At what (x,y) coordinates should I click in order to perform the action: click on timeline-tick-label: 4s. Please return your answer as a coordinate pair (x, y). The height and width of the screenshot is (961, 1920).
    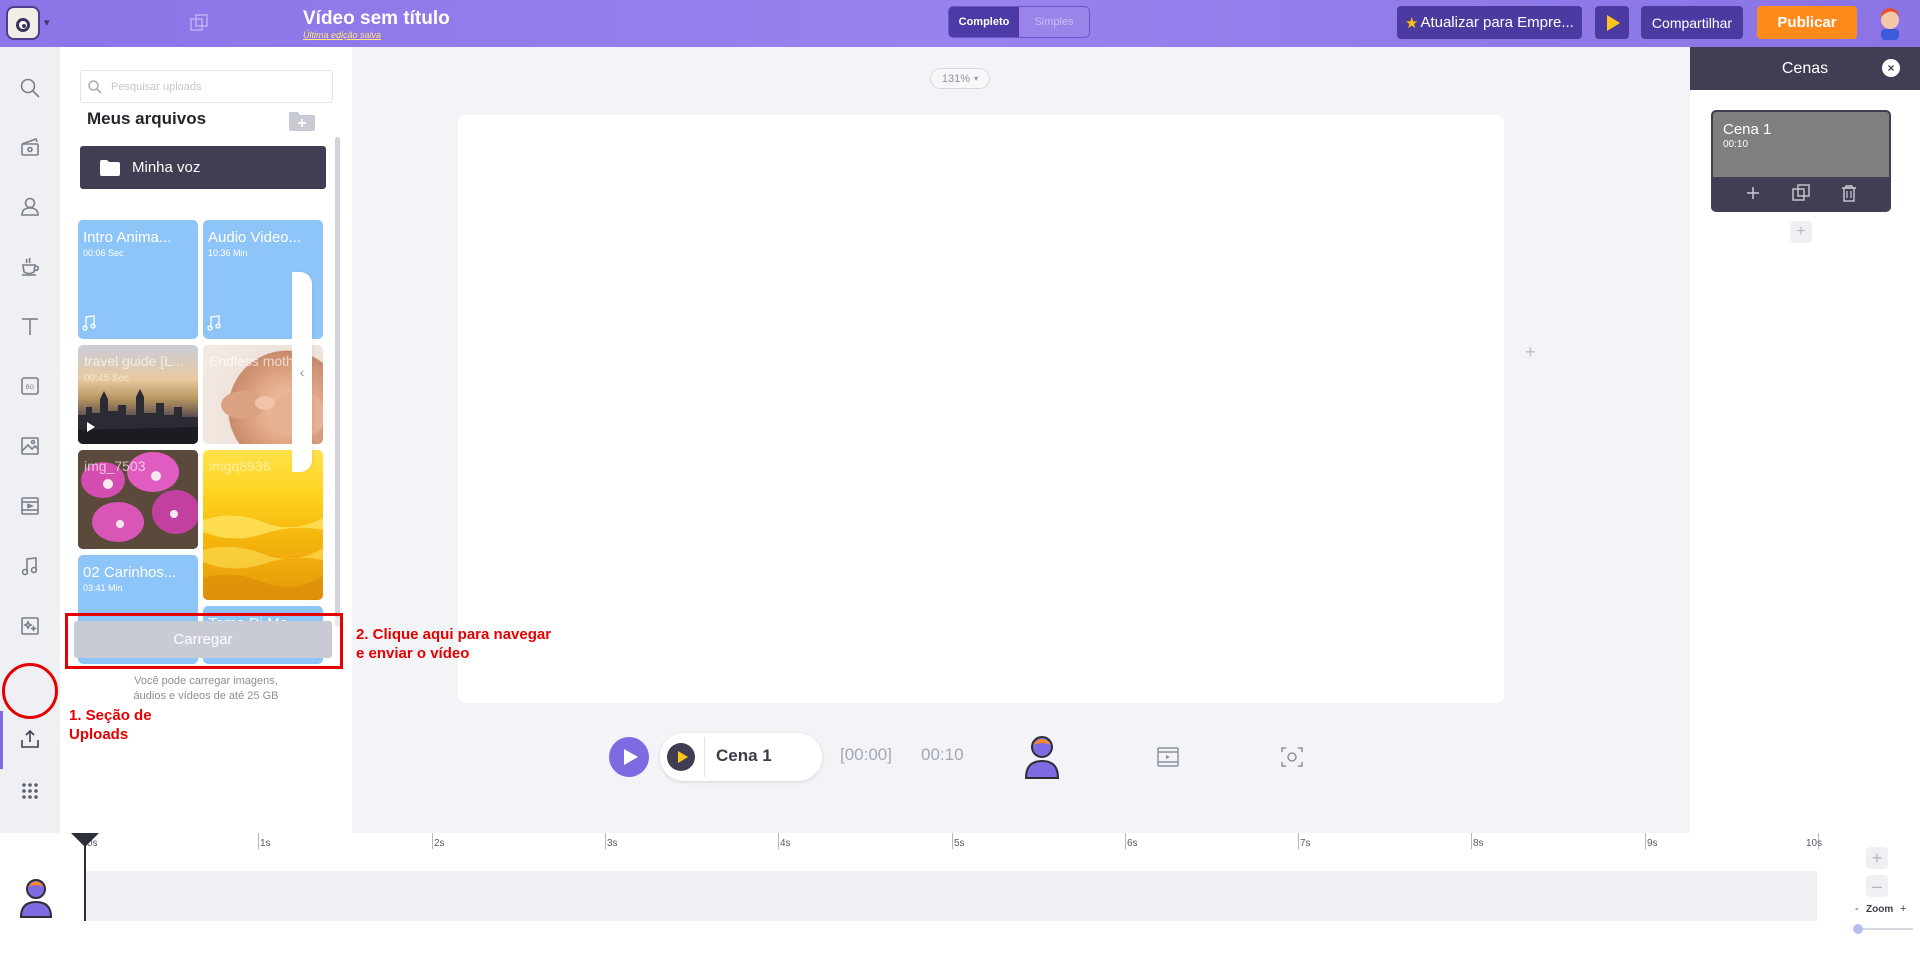
    Looking at the image, I should click on (785, 843).